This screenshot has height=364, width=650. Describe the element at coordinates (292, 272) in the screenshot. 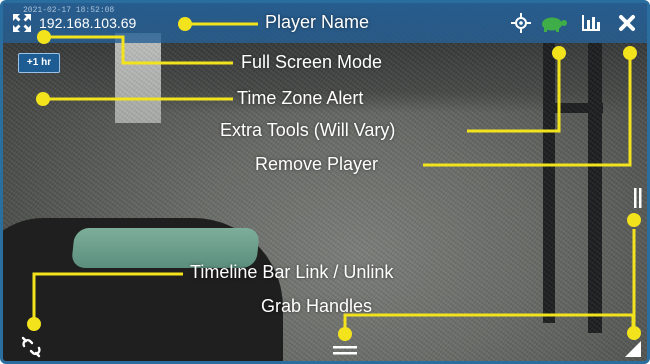

I see `callout-timeline-link: Timeline Bar Link / Unlink` at that location.